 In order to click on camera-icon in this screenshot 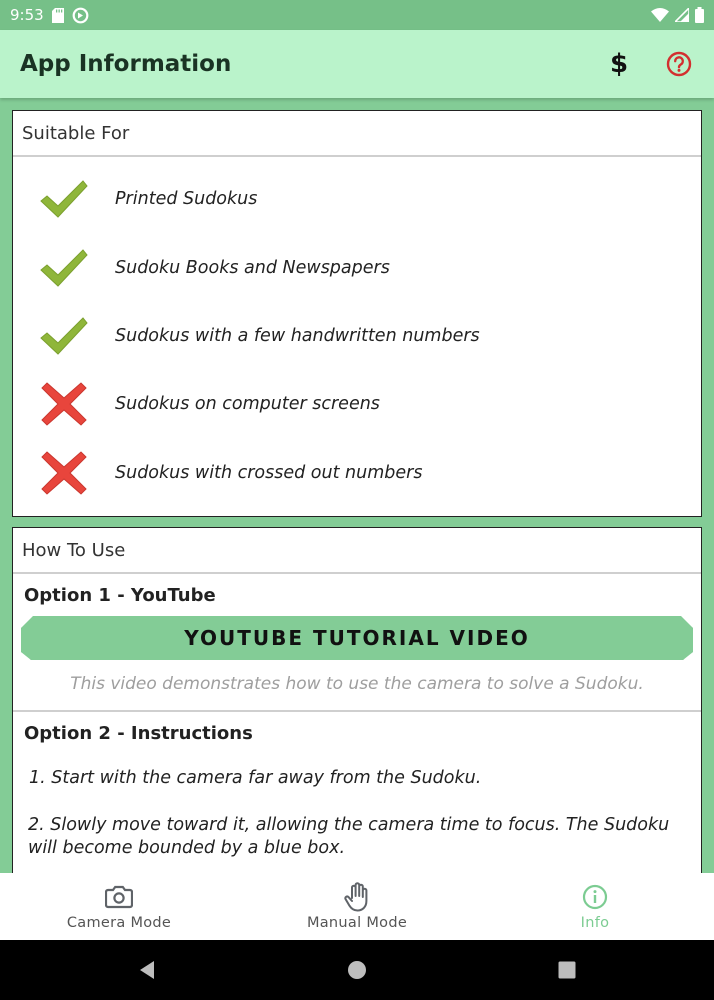, I will do `click(119, 897)`.